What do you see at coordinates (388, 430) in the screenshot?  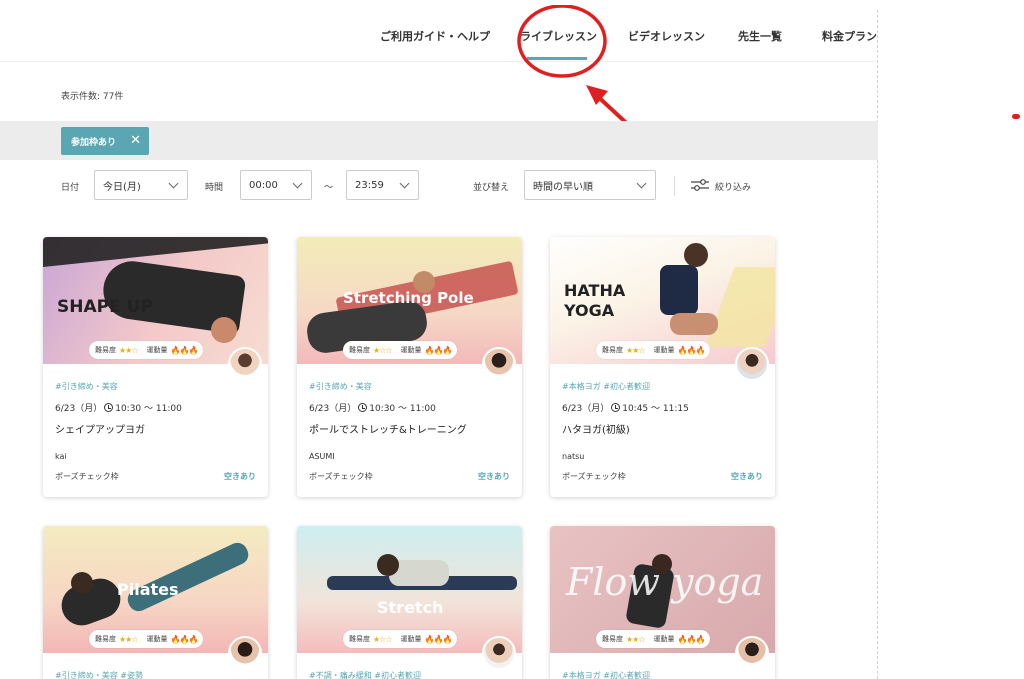 I see `lesson-title: ポールでストレッチ&トレーニング` at bounding box center [388, 430].